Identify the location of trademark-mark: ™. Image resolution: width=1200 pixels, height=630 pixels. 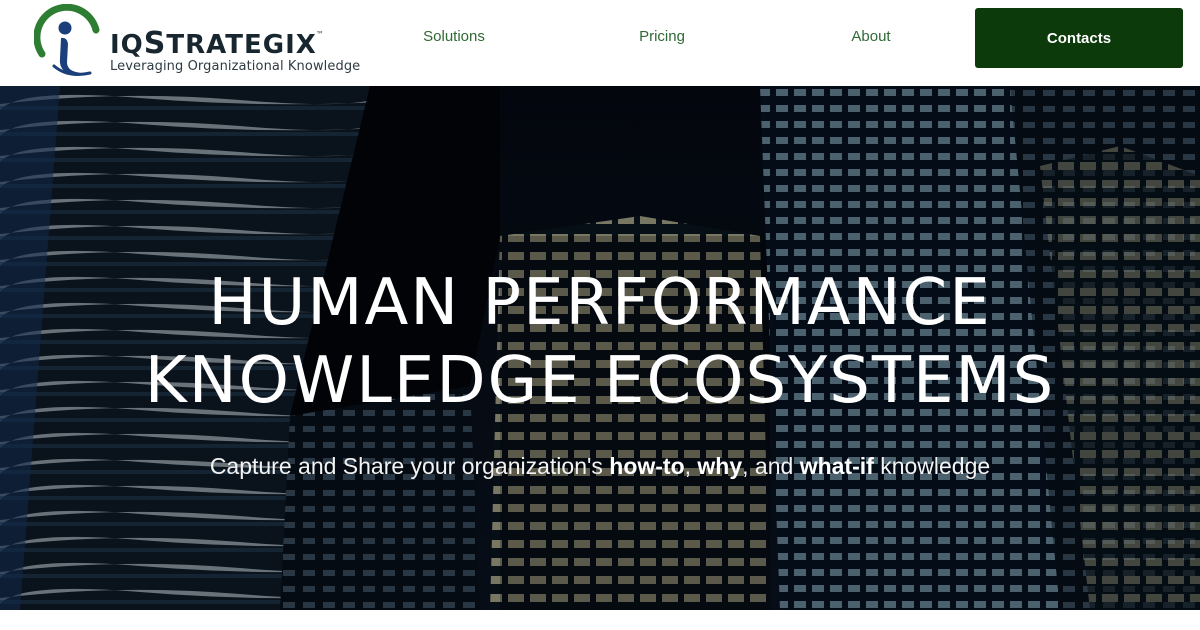
(320, 34).